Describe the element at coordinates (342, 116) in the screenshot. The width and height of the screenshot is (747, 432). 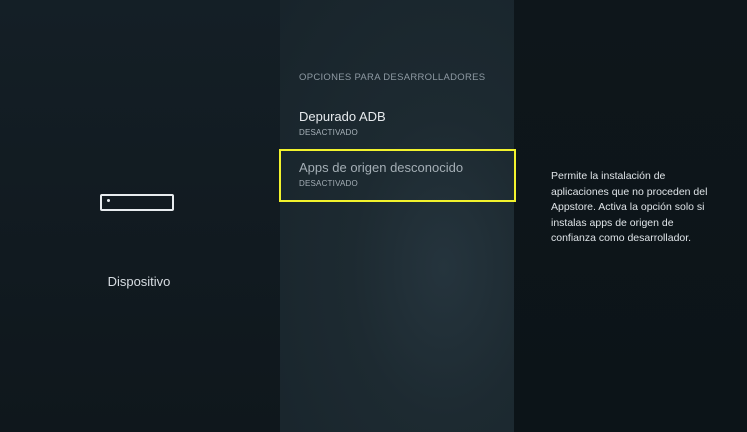
I see `menu-item-title: Depurado ADB` at that location.